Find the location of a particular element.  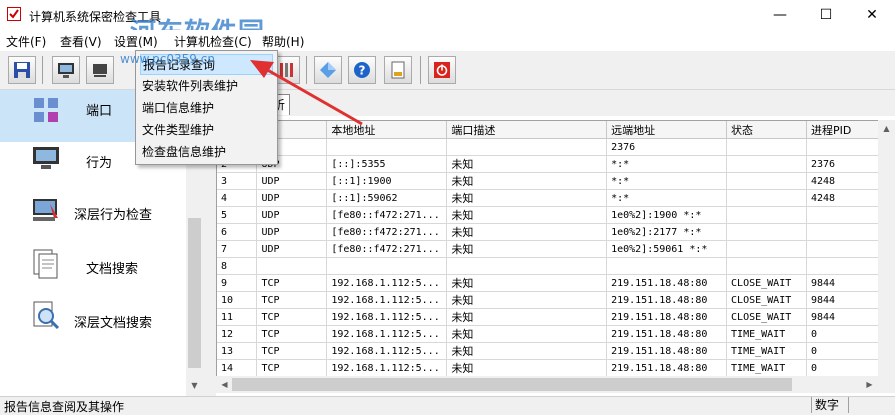

power-button is located at coordinates (442, 70).